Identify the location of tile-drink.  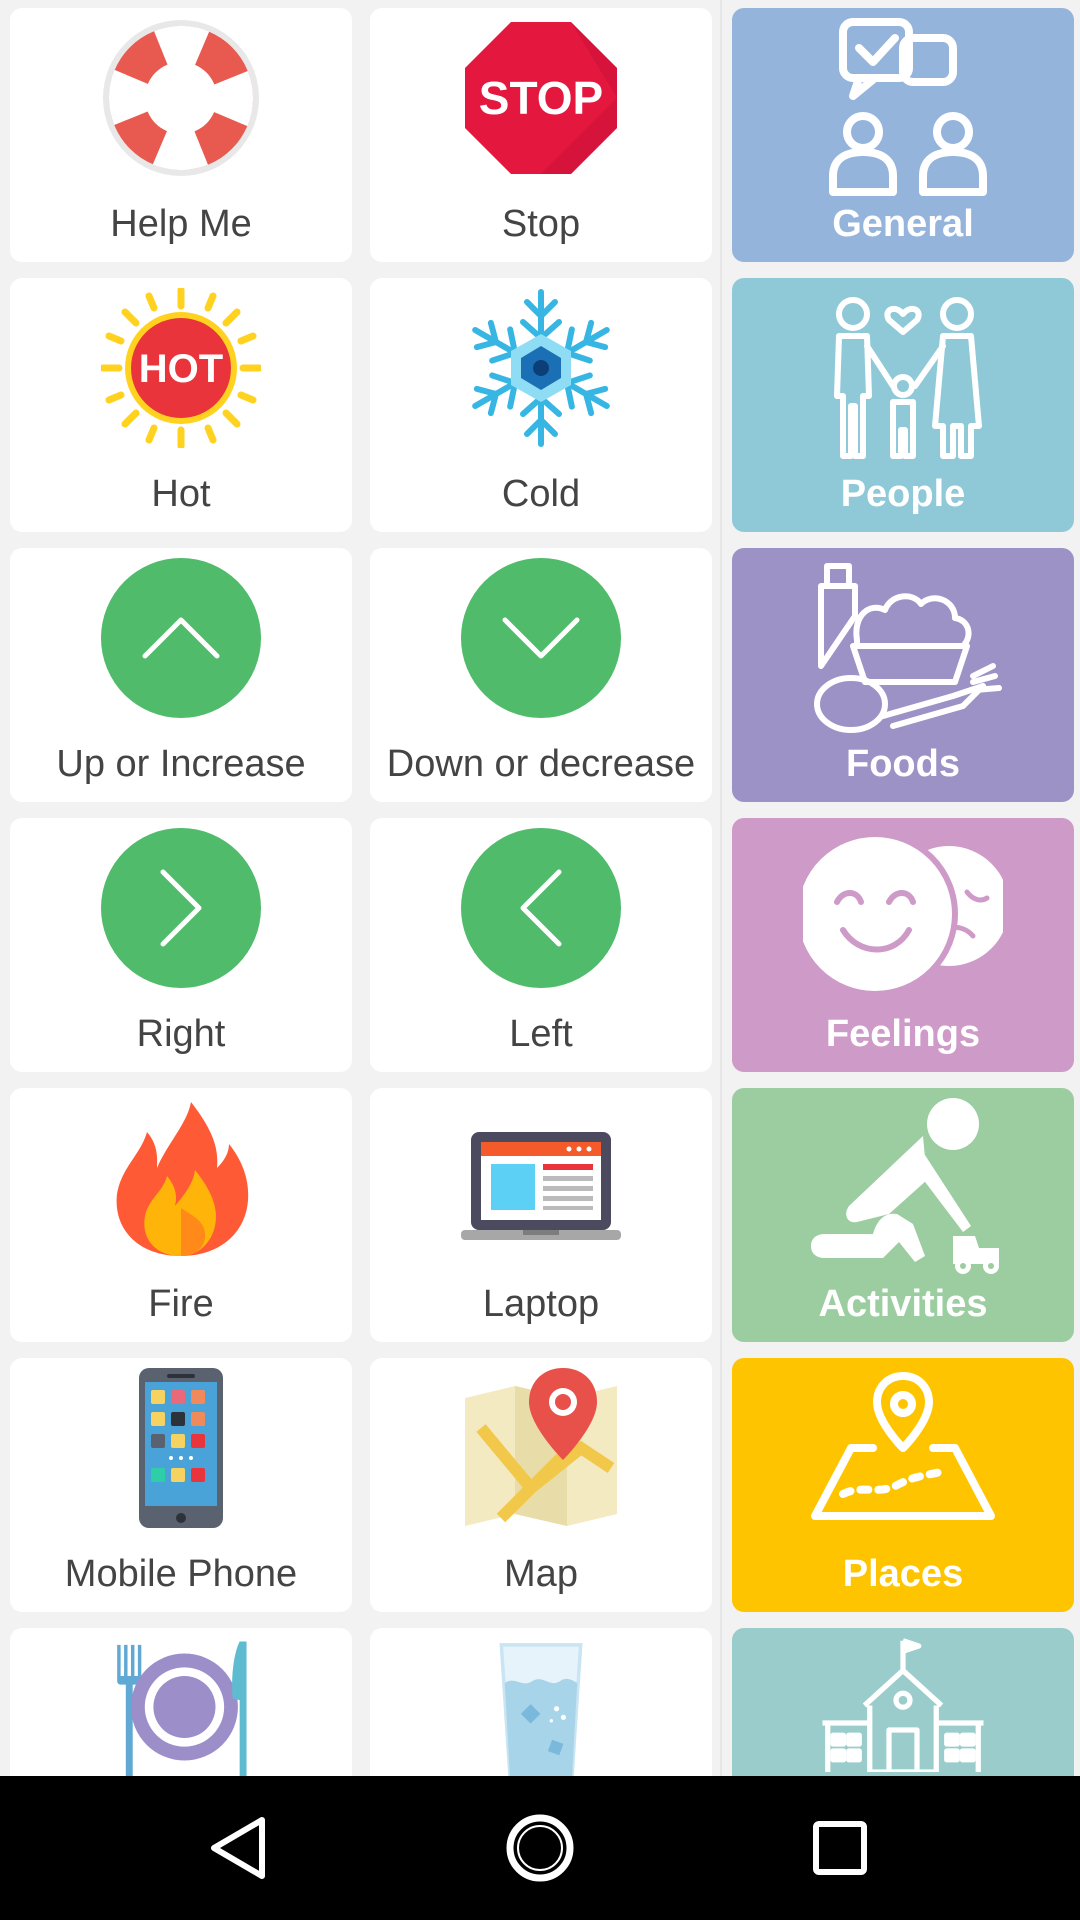
(541, 1702).